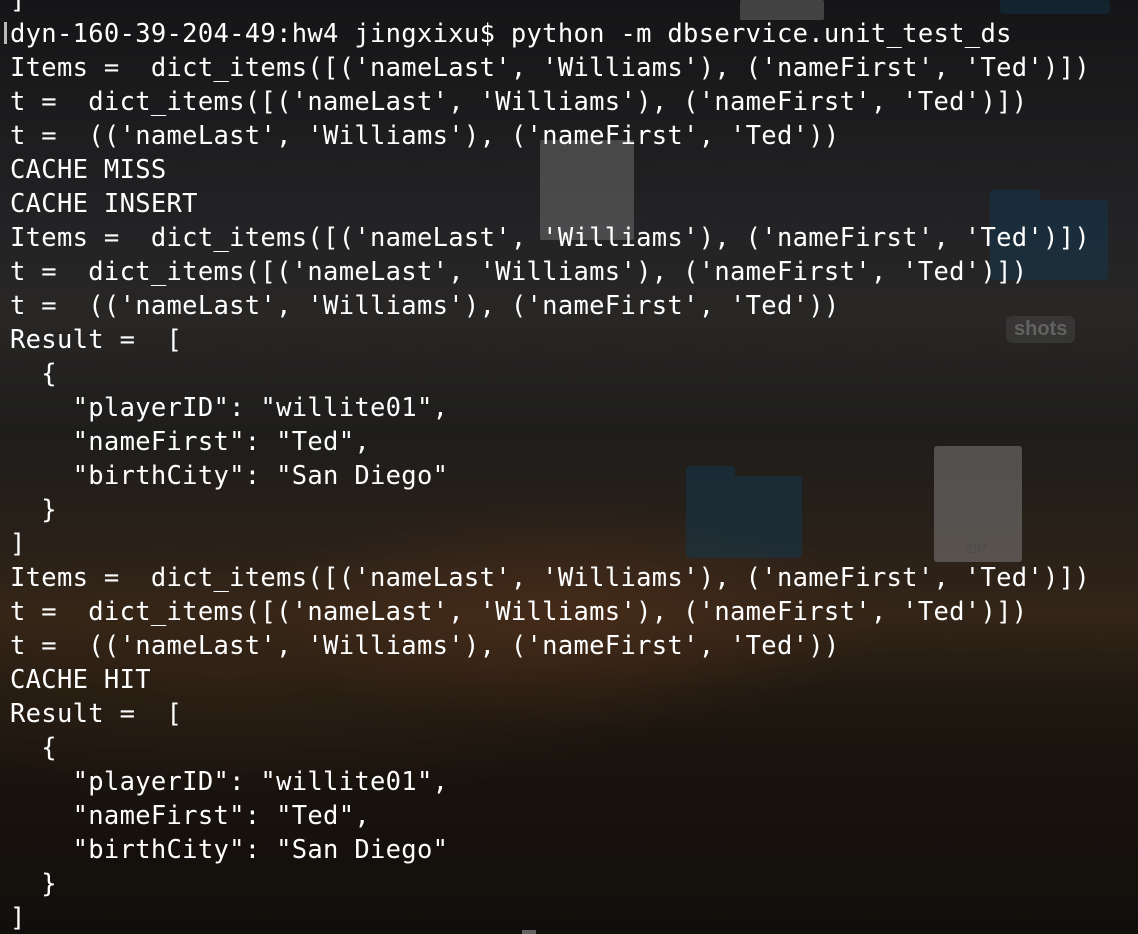 This screenshot has width=1138, height=934. I want to click on terminal-cursor, so click(5, 33).